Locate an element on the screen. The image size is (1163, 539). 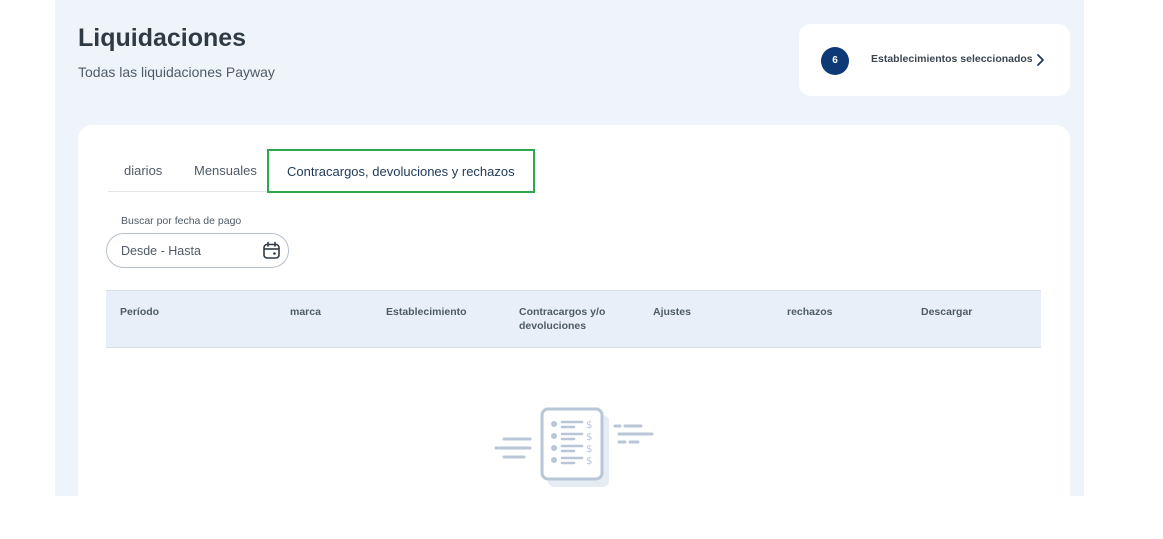
column-header-marca: marca is located at coordinates (305, 312).